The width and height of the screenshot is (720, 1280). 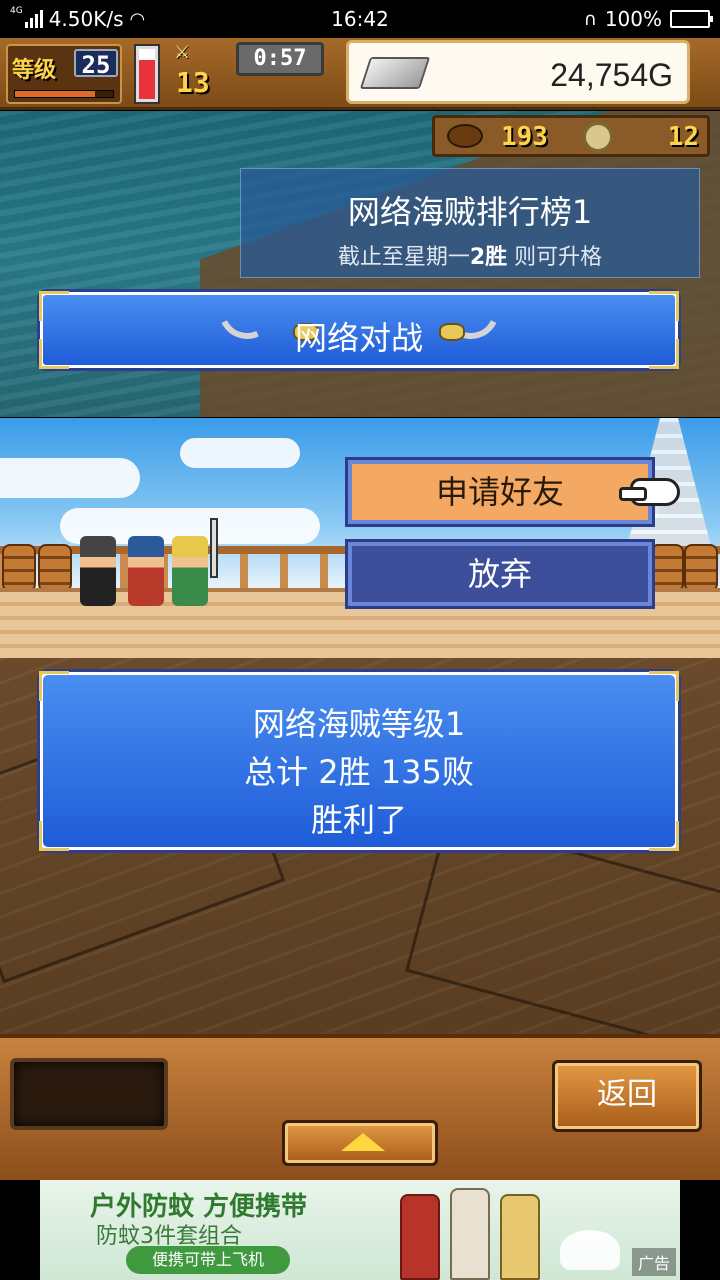 I want to click on back-button: 返回, so click(x=627, y=1096).